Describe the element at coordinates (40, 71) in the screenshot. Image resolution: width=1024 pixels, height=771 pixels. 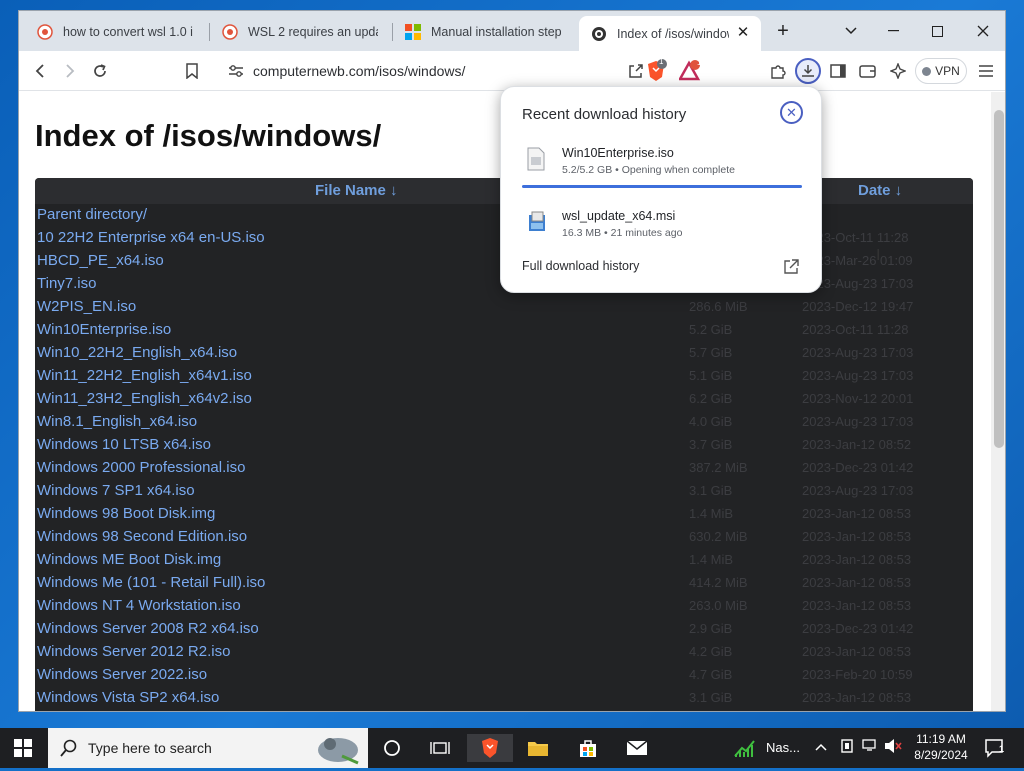
I see `back-arrow-icon` at that location.